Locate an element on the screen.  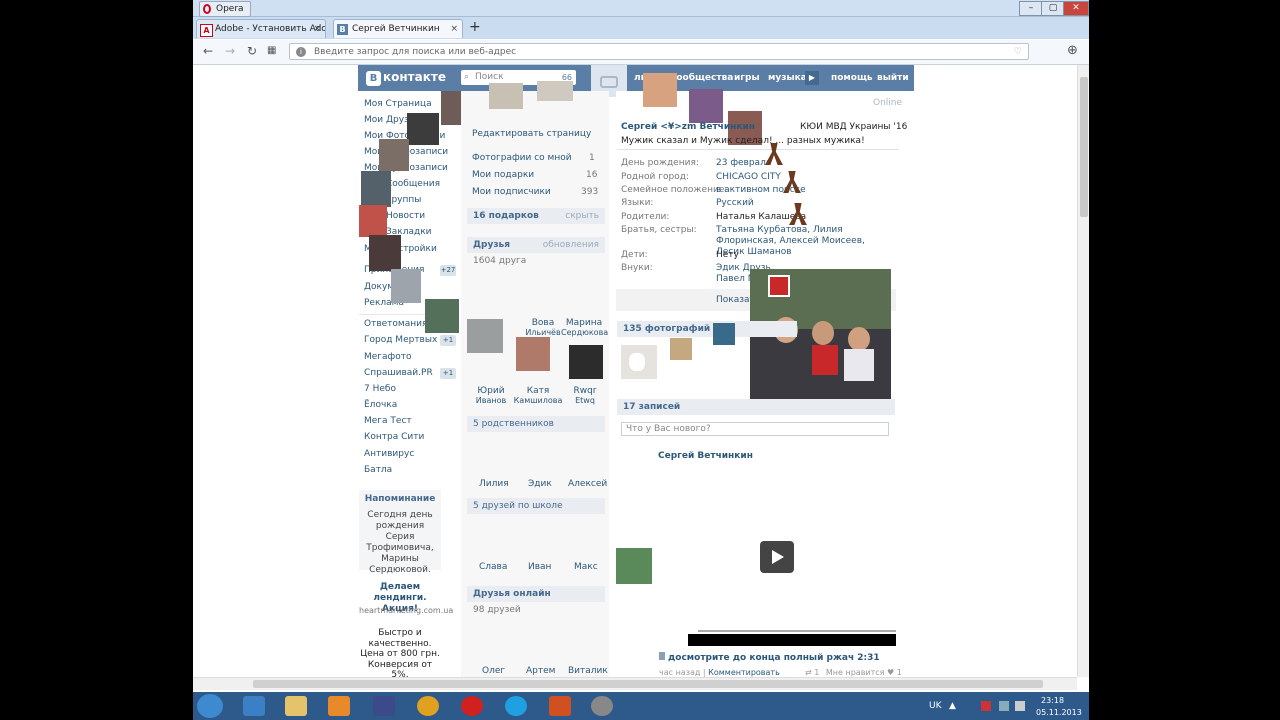
app-item: Батла is located at coordinates (378, 470).